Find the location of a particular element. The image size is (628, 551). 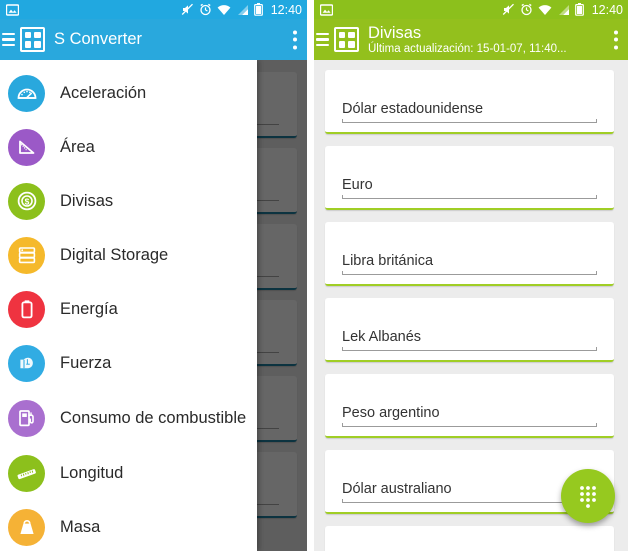

left-status-bar: 12:40 is located at coordinates (153, 9).